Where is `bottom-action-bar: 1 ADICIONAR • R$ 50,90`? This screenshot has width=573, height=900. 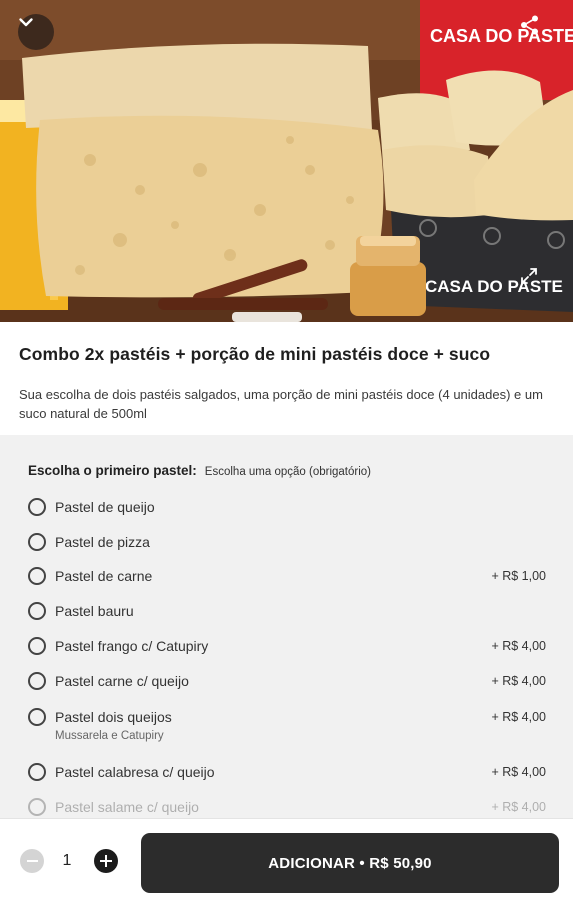
bottom-action-bar: 1 ADICIONAR • R$ 50,90 is located at coordinates (286, 859).